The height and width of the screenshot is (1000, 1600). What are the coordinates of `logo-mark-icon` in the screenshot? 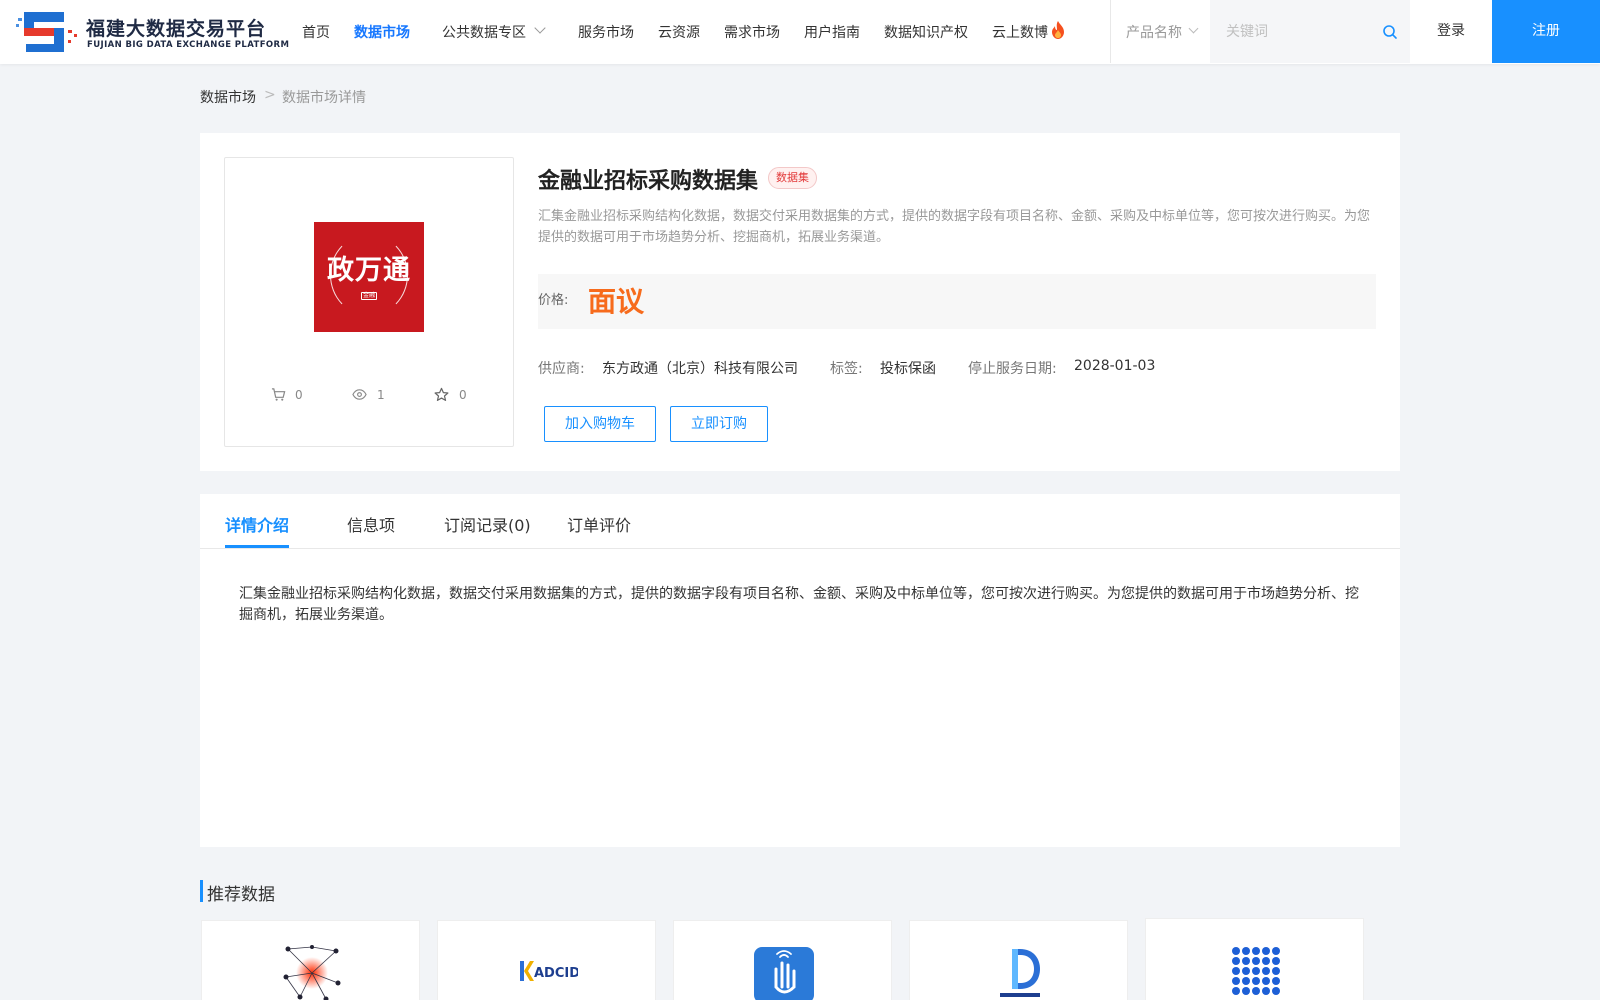 It's located at (46, 32).